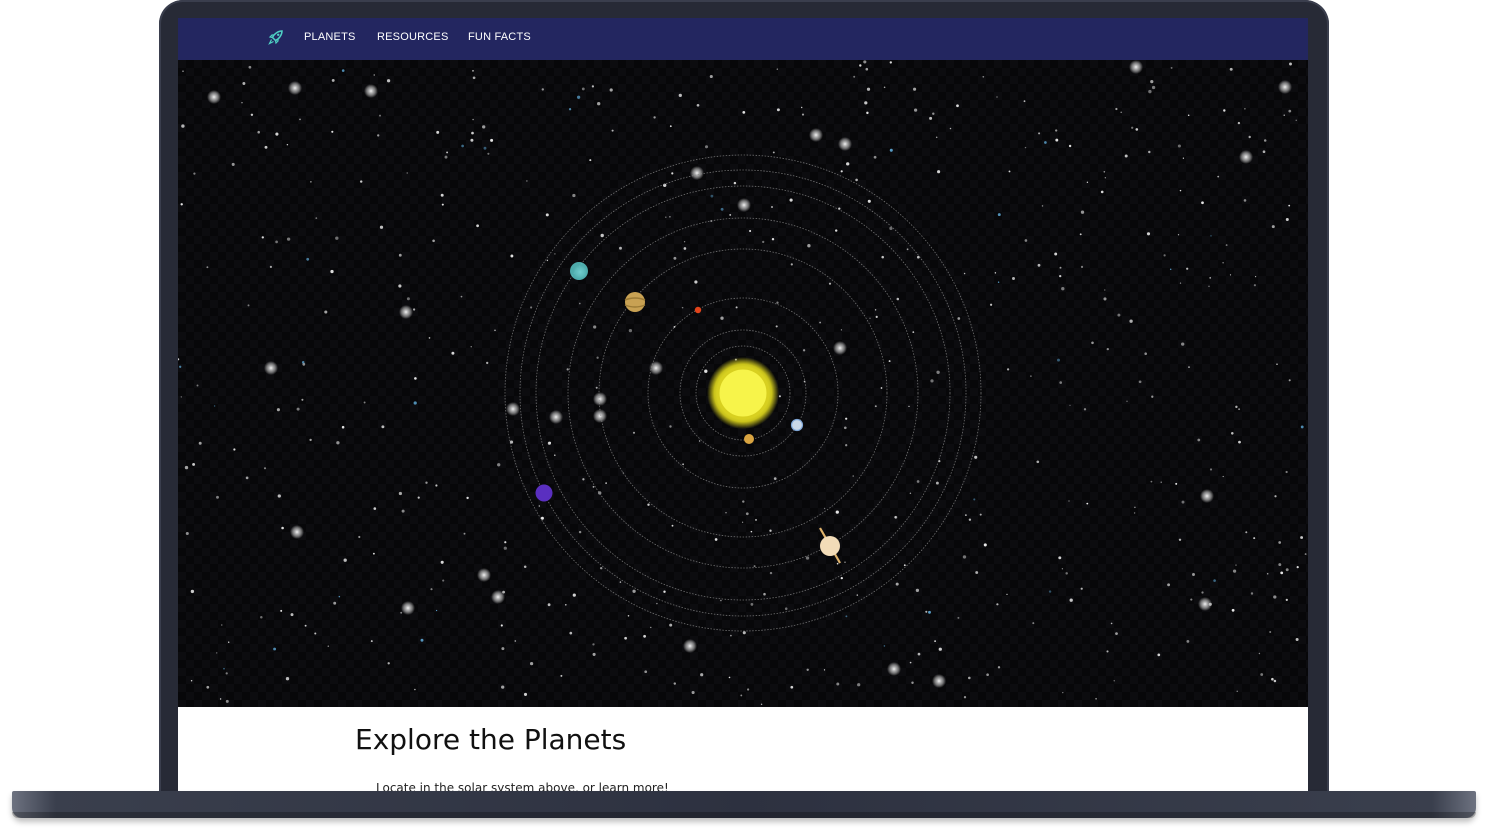 The width and height of the screenshot is (1489, 831). I want to click on planet-jupiter, so click(635, 302).